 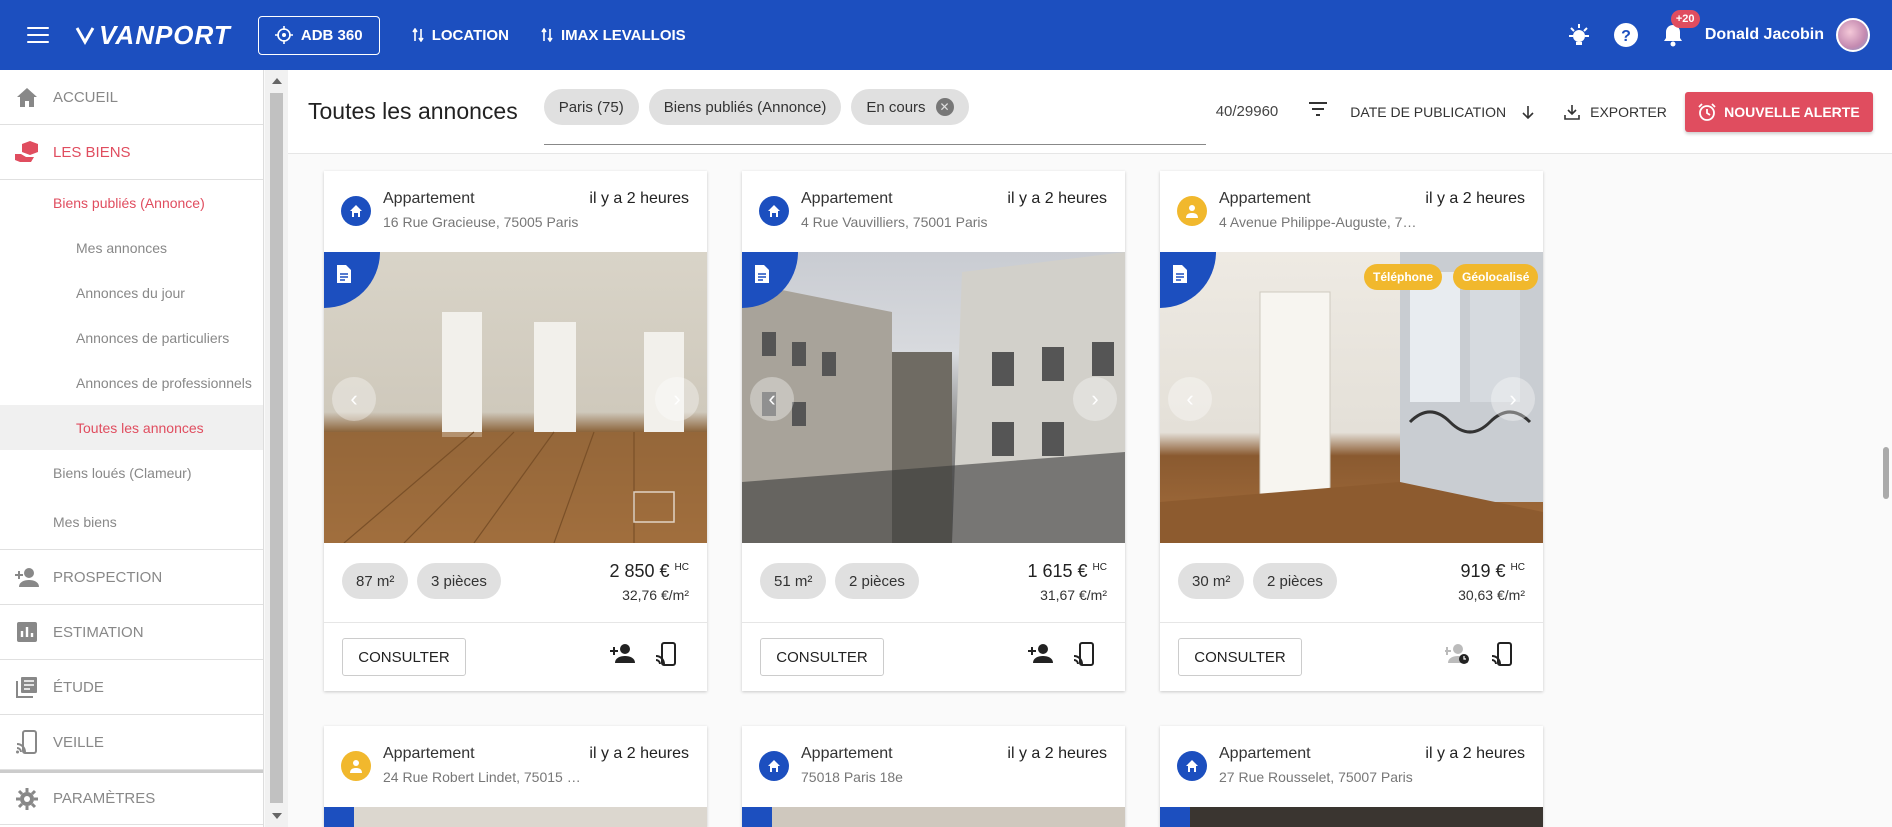 What do you see at coordinates (26, 687) in the screenshot?
I see `library-icon` at bounding box center [26, 687].